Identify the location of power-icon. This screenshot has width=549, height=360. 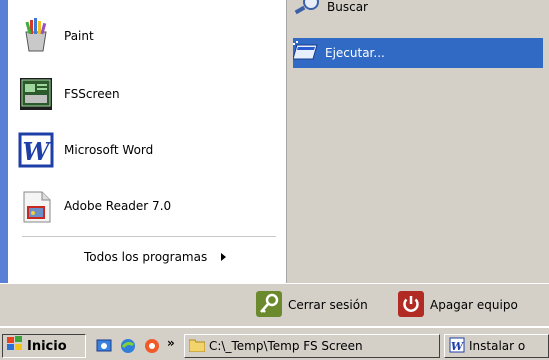
(411, 305).